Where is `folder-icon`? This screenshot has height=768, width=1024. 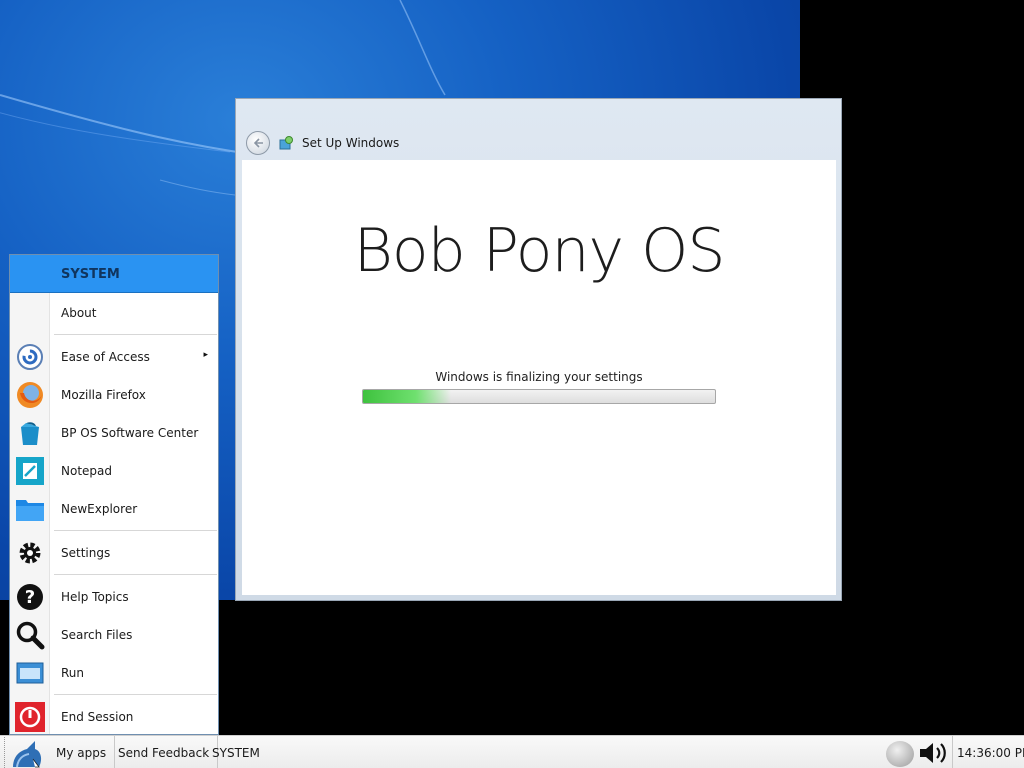
folder-icon is located at coordinates (30, 509).